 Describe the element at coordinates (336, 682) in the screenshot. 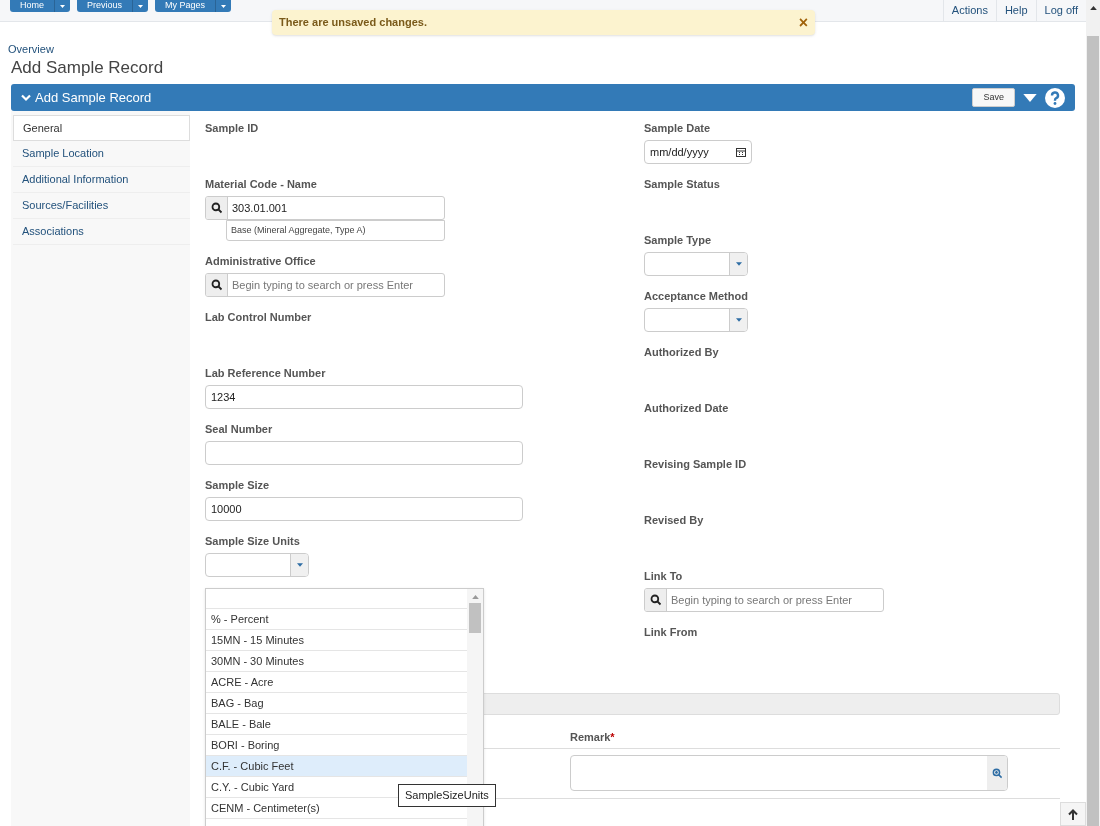

I see `dropdown-option: ACRE - Acre` at that location.